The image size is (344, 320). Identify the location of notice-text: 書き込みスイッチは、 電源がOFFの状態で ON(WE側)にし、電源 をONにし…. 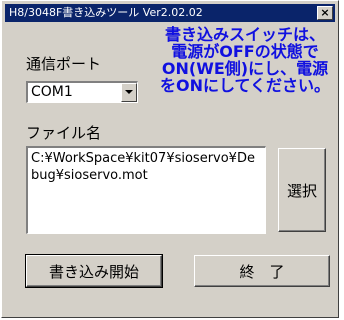
(245, 60).